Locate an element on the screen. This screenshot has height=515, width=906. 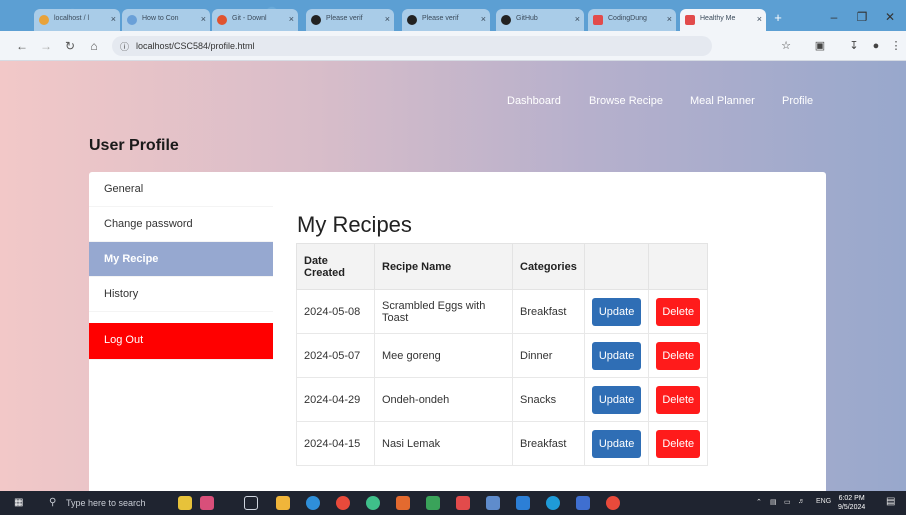
network-icon: ▤ is located at coordinates (773, 502).